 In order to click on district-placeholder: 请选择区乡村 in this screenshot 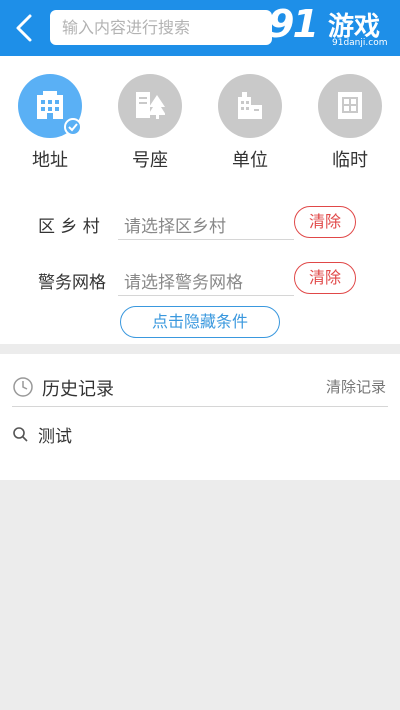, I will do `click(175, 227)`.